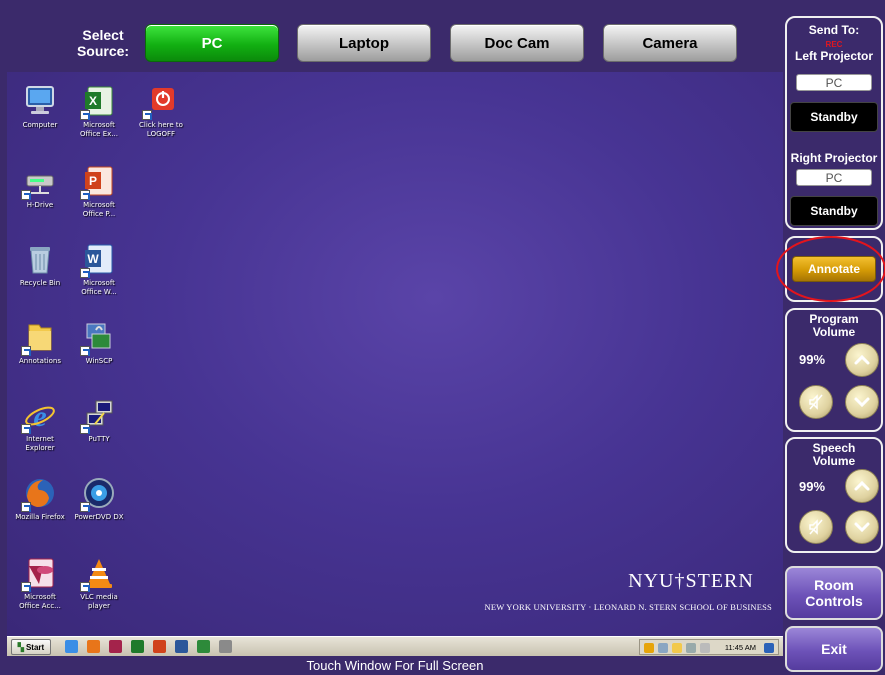  What do you see at coordinates (812, 486) in the screenshot?
I see `speech-volume-level: 99%` at bounding box center [812, 486].